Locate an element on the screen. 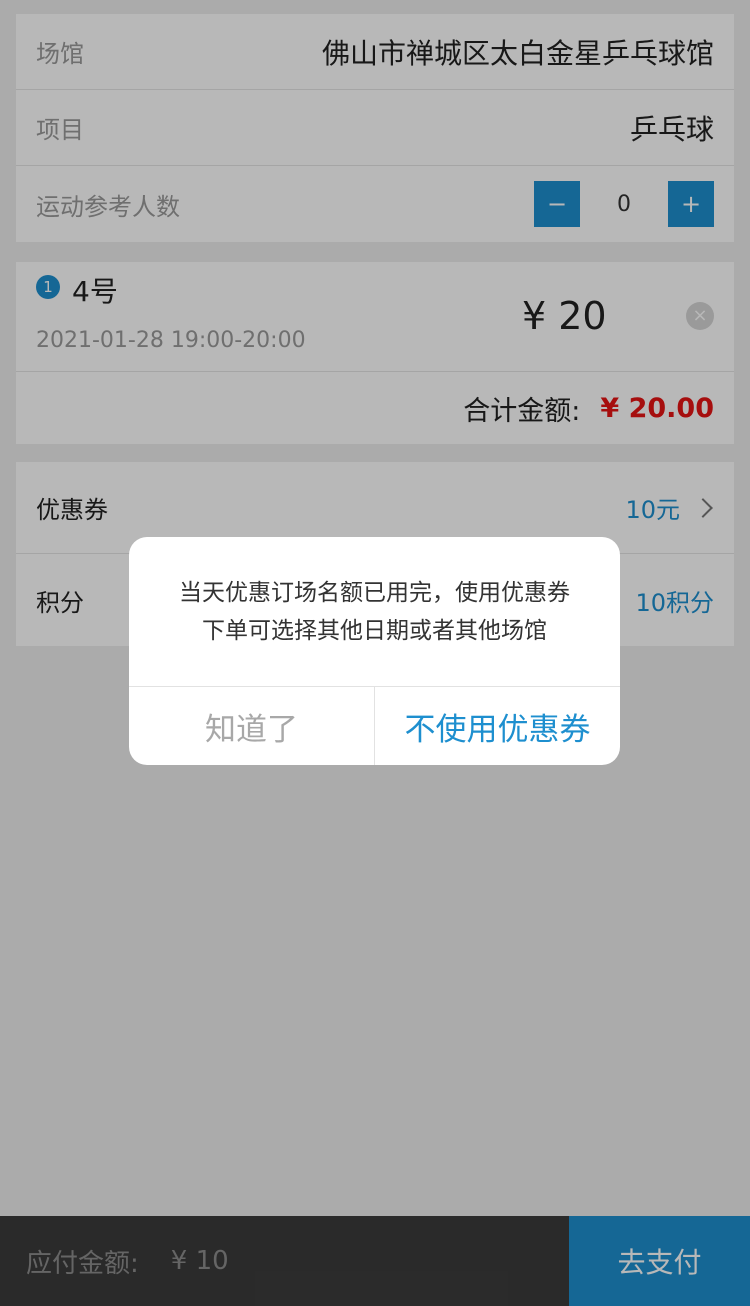 This screenshot has width=750, height=1306. no-coupon-button: 不使用优惠券 is located at coordinates (497, 726).